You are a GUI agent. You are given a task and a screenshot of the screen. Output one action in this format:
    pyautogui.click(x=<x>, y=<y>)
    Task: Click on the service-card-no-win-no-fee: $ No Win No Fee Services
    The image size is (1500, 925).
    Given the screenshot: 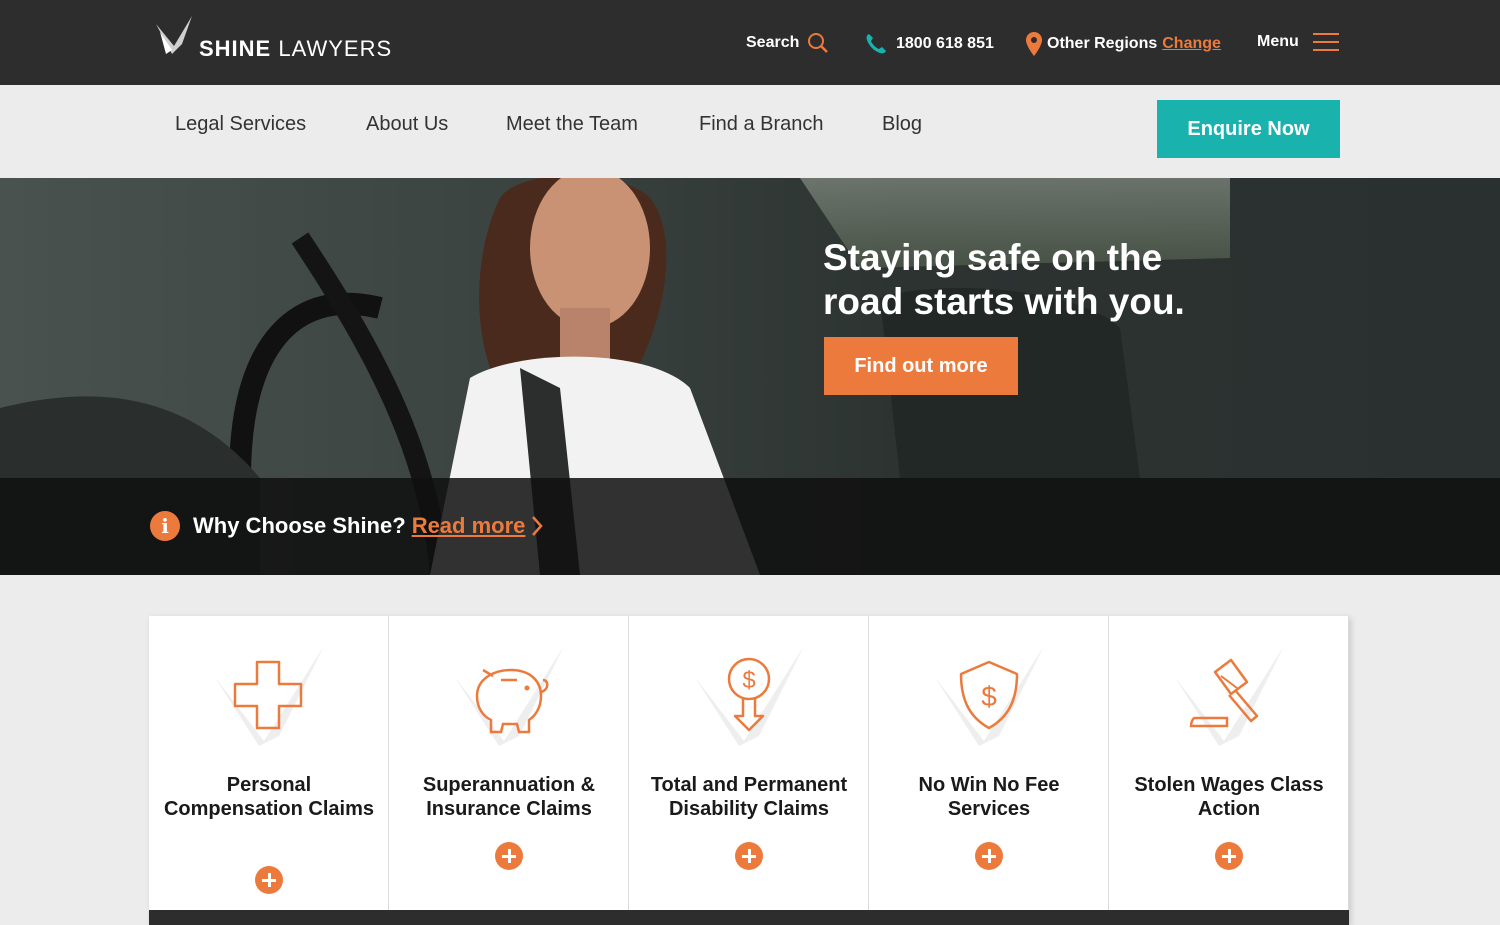 What is the action you would take?
    pyautogui.click(x=989, y=763)
    